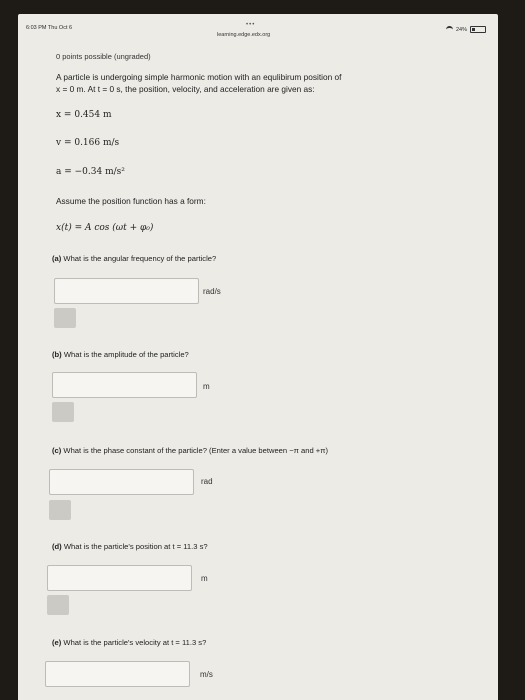  I want to click on submit-button-c, so click(60, 510).